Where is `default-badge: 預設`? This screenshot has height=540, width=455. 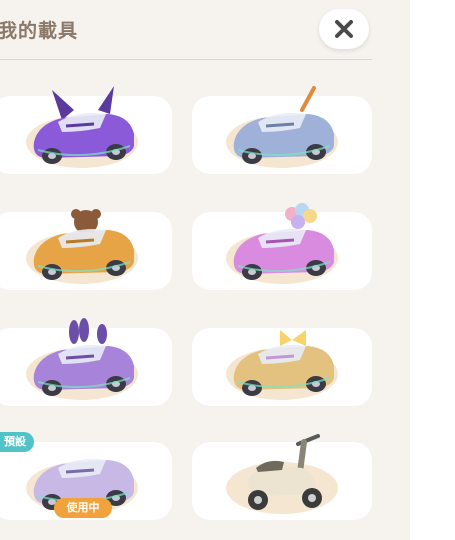 default-badge: 預設 is located at coordinates (17, 442).